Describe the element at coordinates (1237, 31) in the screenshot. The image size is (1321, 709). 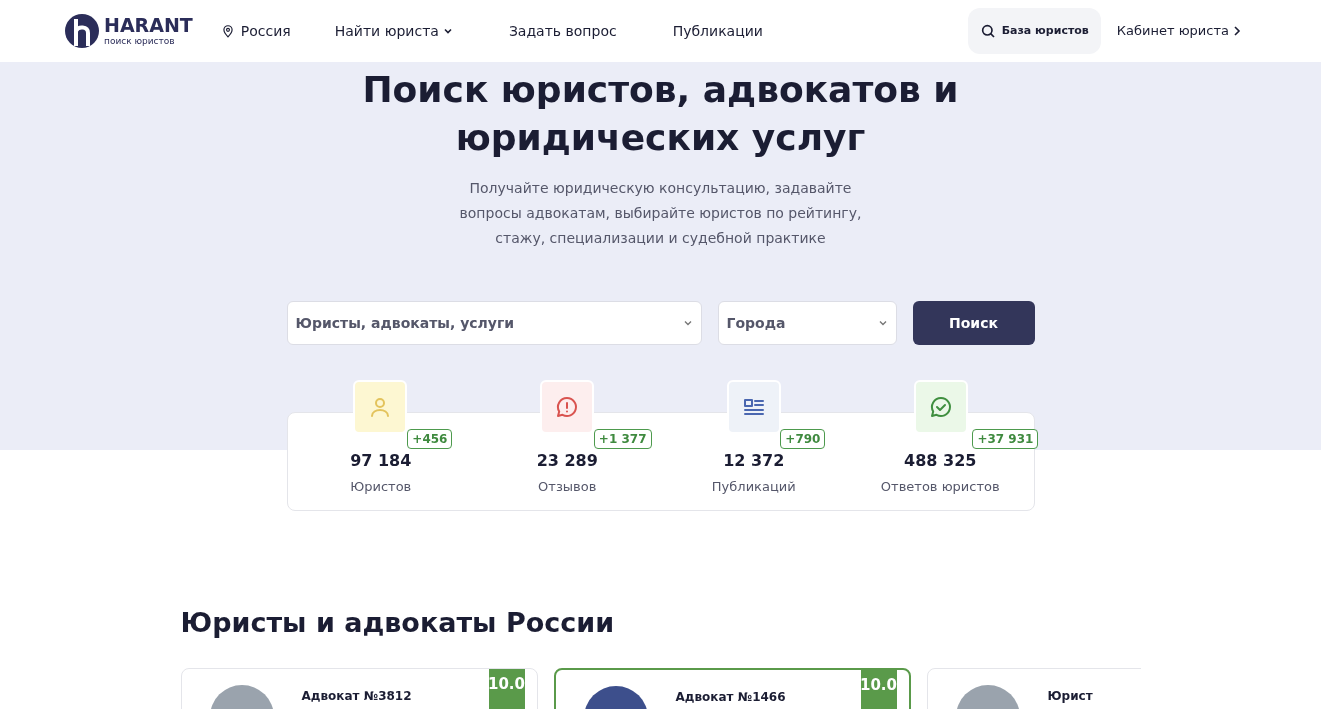
I see `chevron-right-icon` at that location.